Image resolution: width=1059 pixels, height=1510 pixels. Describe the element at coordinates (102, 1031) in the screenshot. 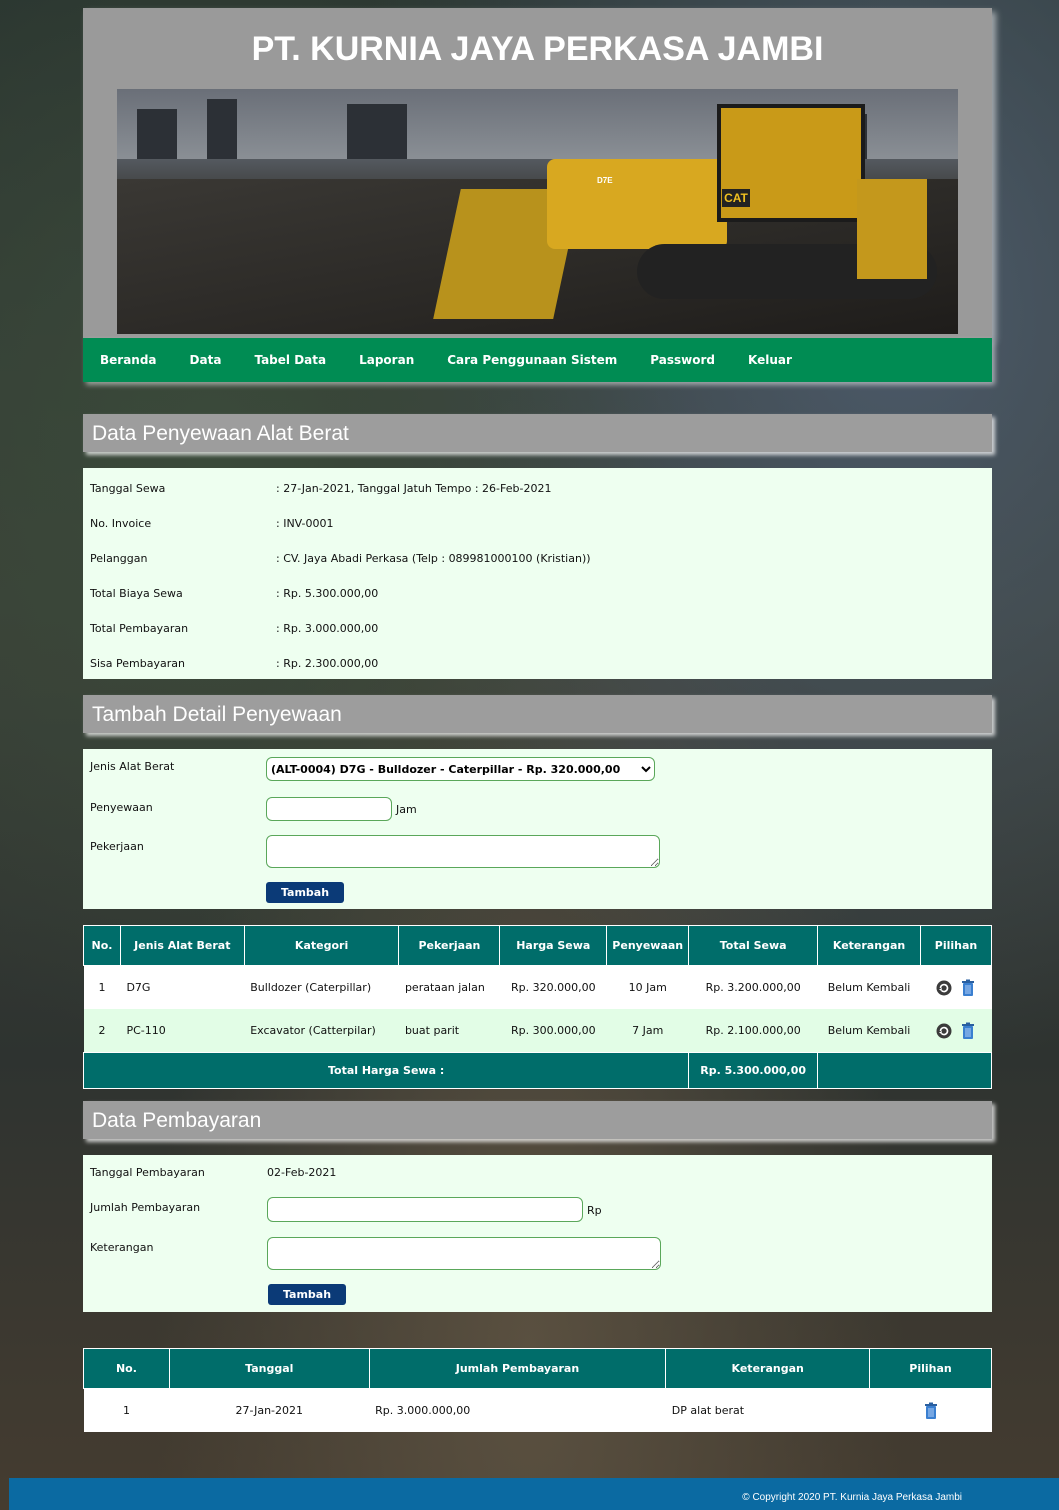

I see `cell-no: 2` at that location.